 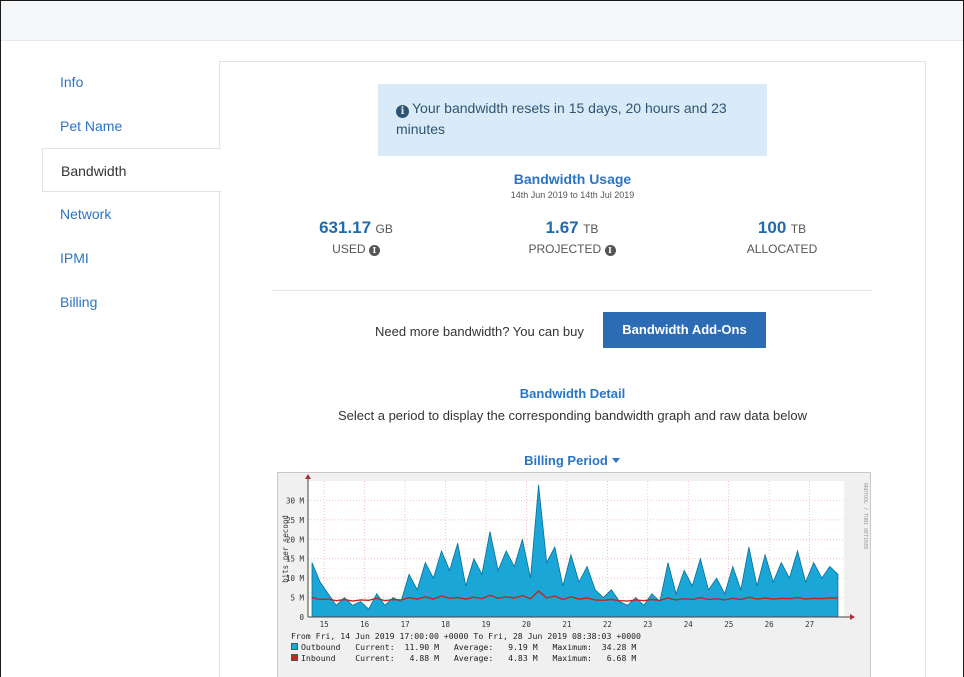 What do you see at coordinates (566, 624) in the screenshot?
I see `x-tick-label: 21` at bounding box center [566, 624].